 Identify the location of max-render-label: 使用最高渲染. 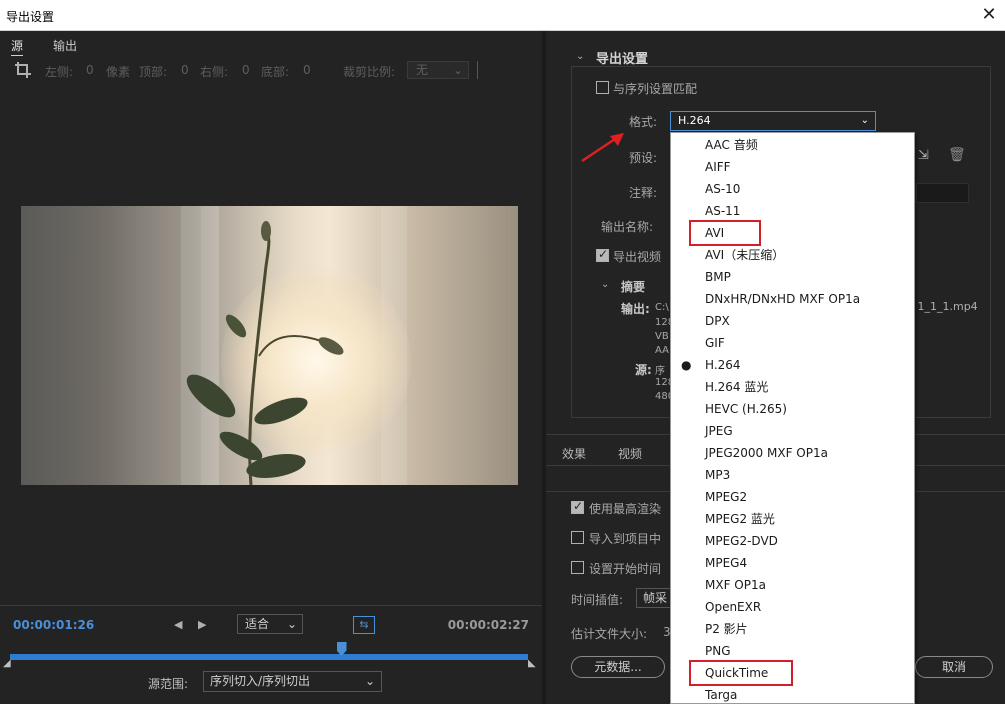
(625, 509).